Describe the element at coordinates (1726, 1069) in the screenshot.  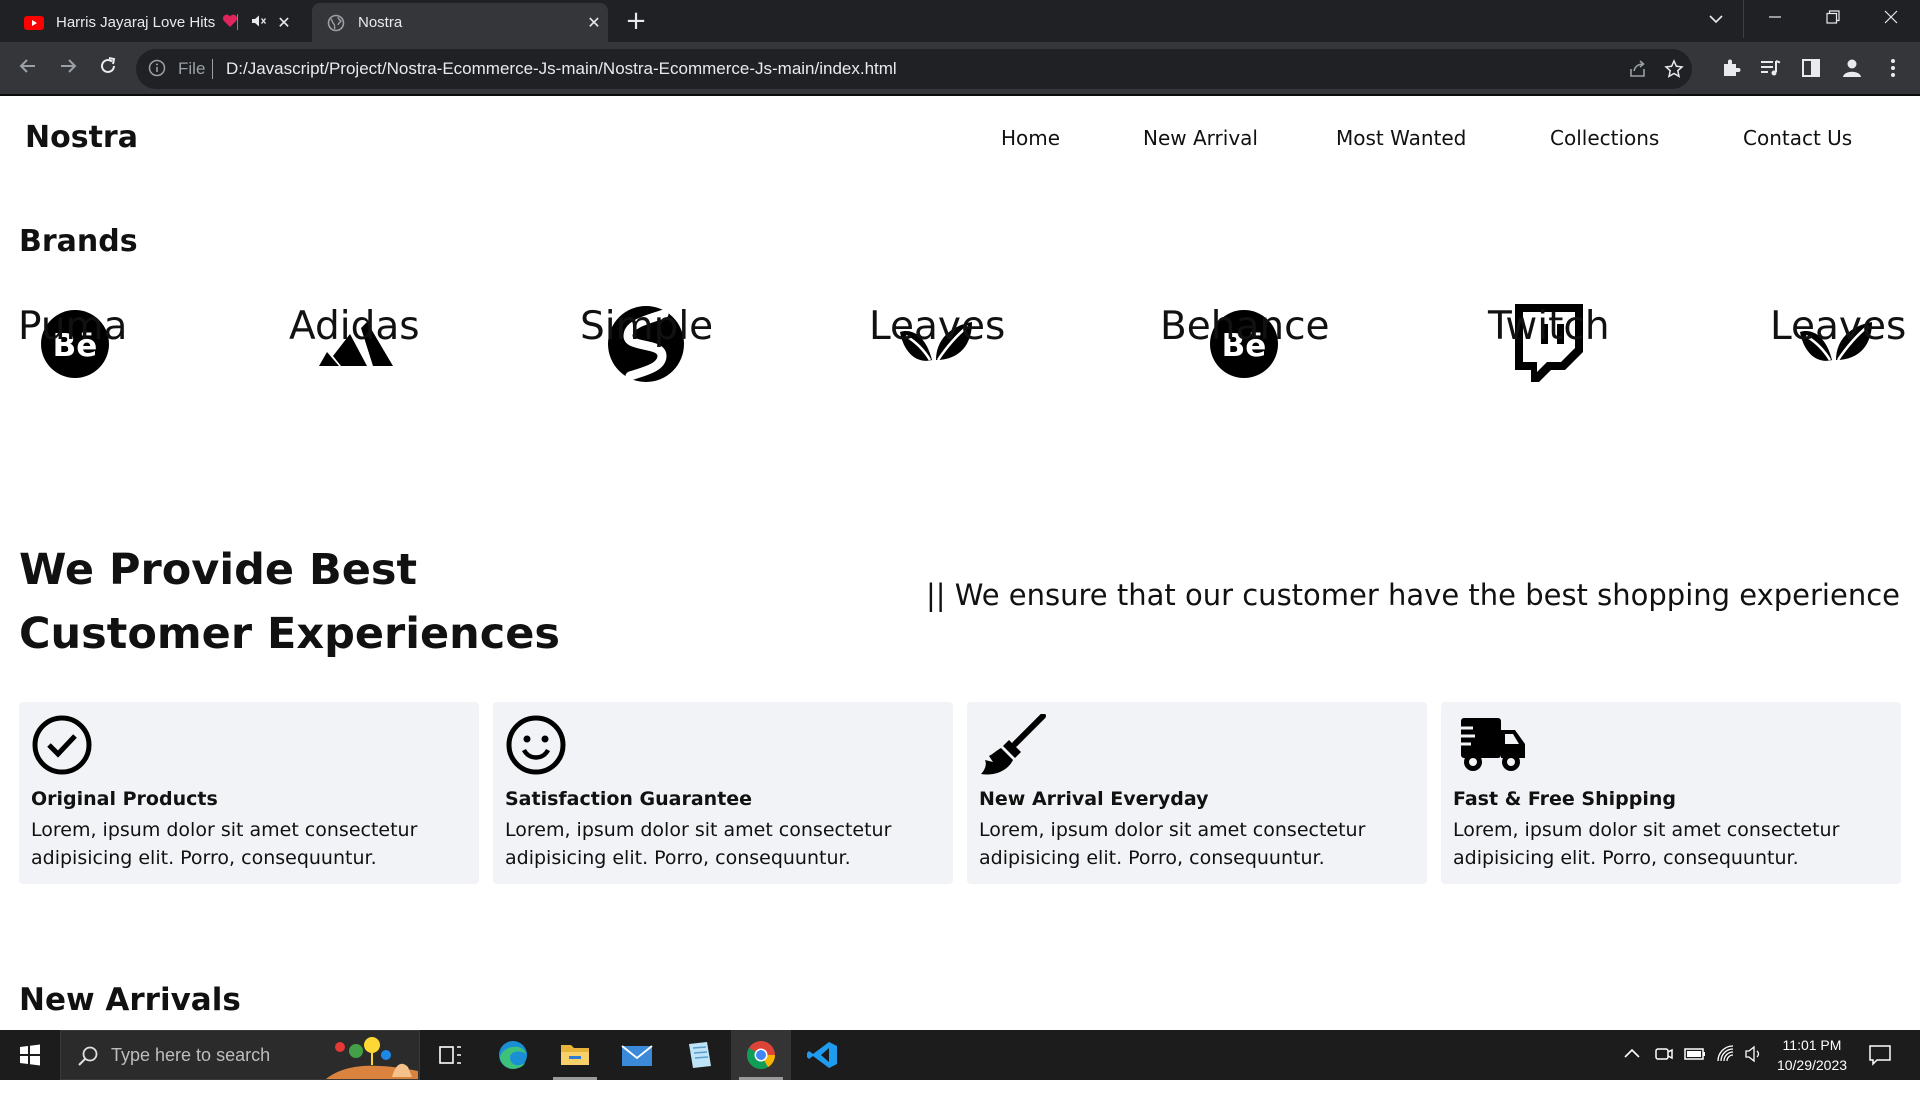
I see `wifi-icon` at that location.